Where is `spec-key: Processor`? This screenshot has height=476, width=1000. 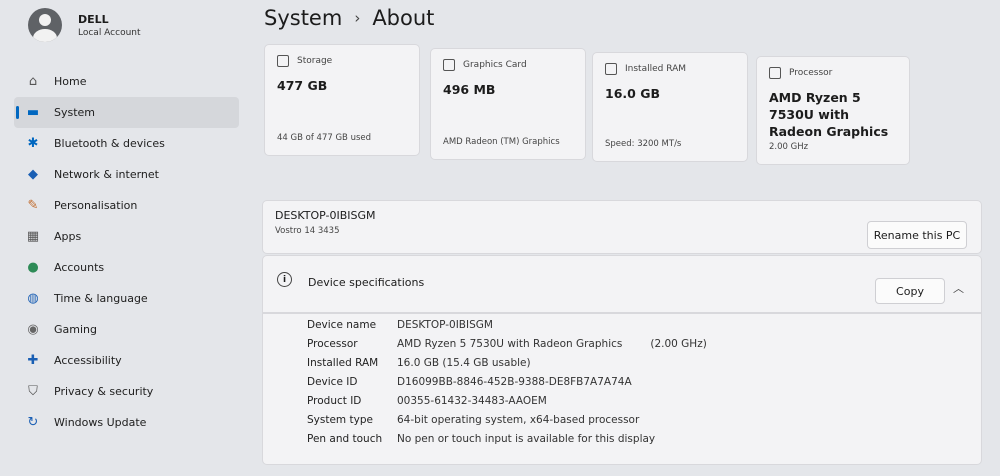 spec-key: Processor is located at coordinates (332, 344).